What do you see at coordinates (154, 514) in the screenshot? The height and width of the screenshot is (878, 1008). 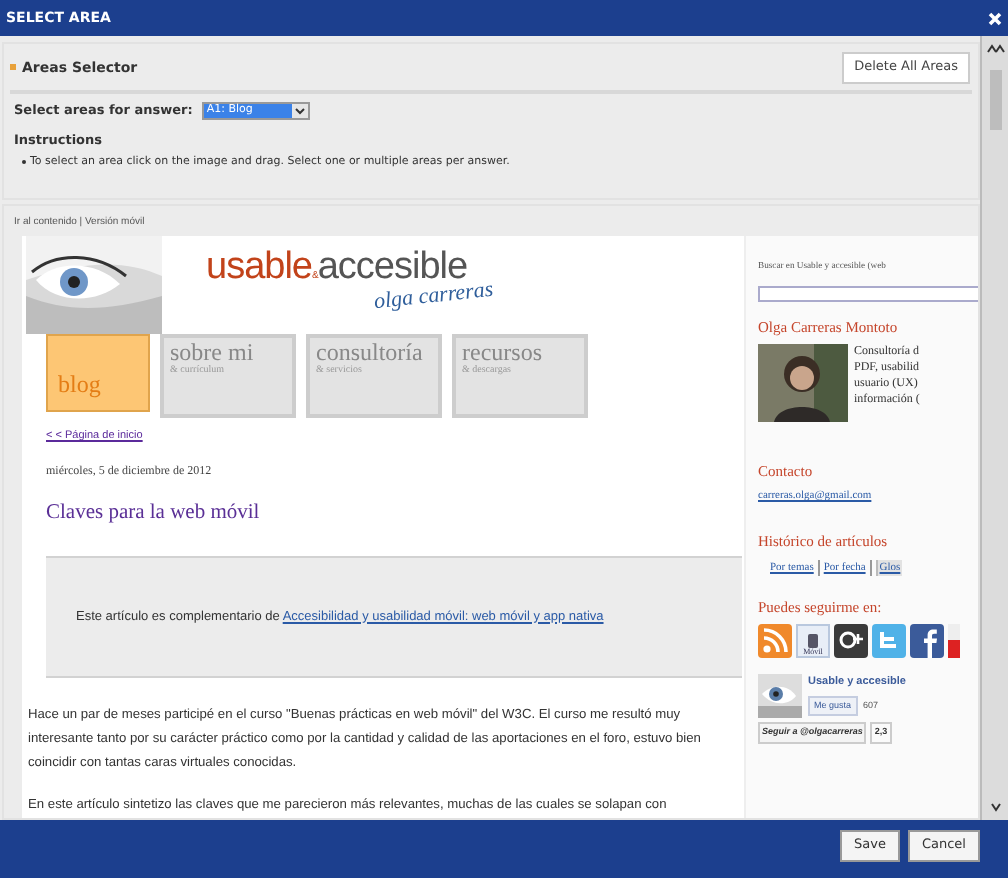 I see `post-title: Claves para la web móvil` at bounding box center [154, 514].